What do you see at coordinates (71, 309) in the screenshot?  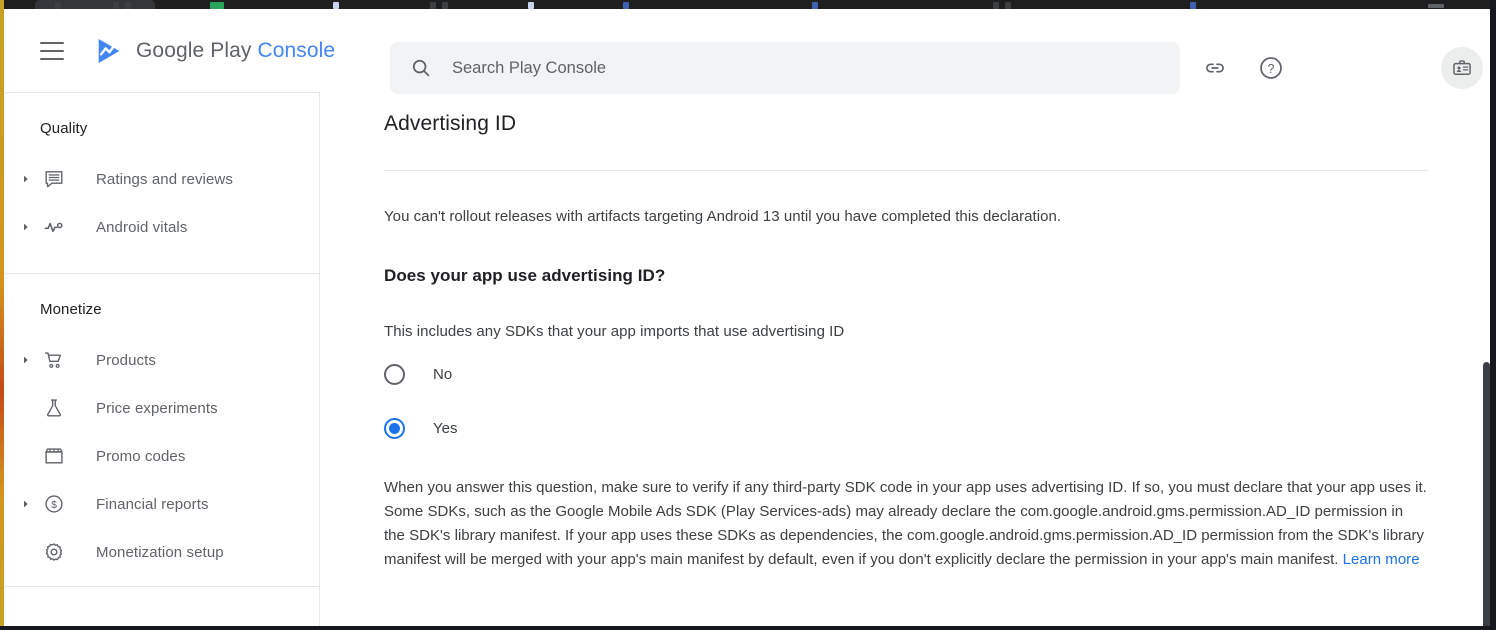 I see `sidebar-section-title-monetize: Monetize` at bounding box center [71, 309].